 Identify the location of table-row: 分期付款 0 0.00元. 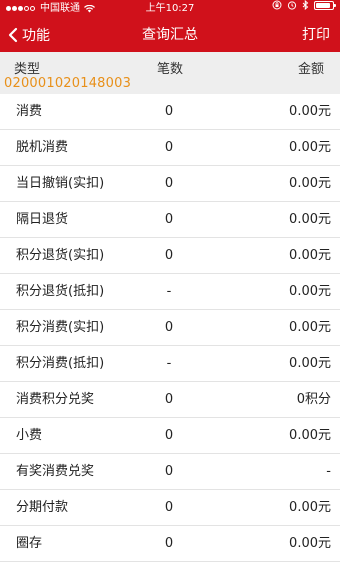
(170, 508).